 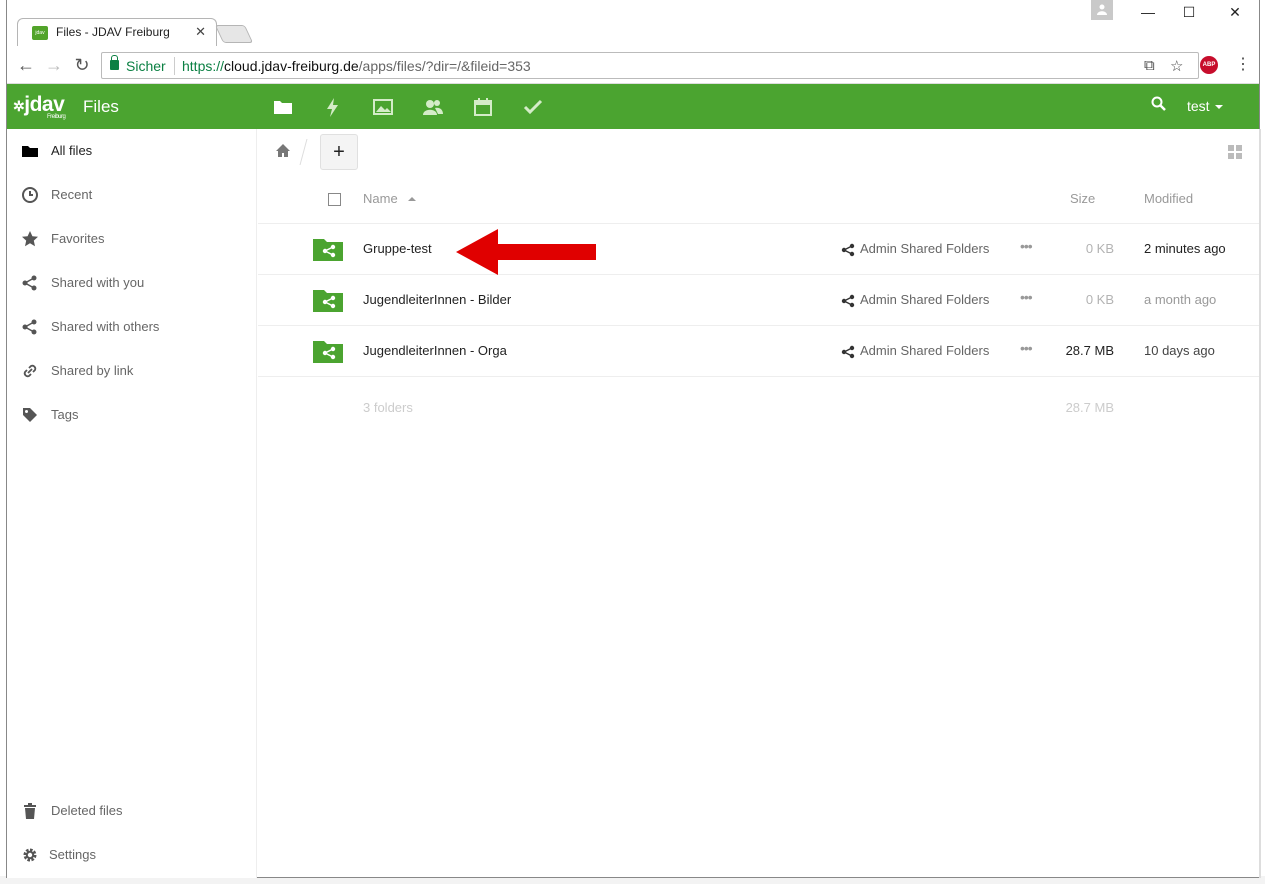 What do you see at coordinates (380, 198) in the screenshot?
I see `name-column-header: Name` at bounding box center [380, 198].